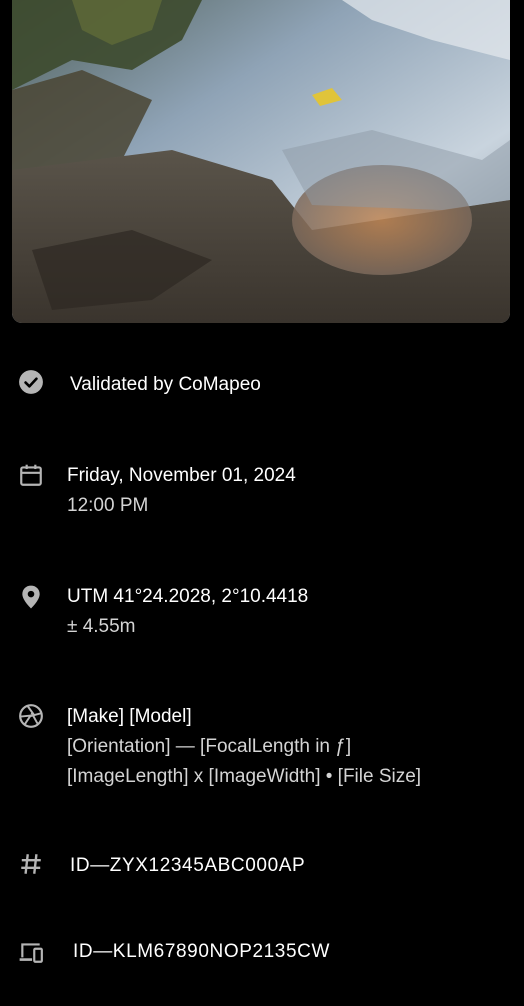 This screenshot has height=1006, width=524. What do you see at coordinates (181, 475) in the screenshot?
I see `date-text: Friday, November 01, 2024` at bounding box center [181, 475].